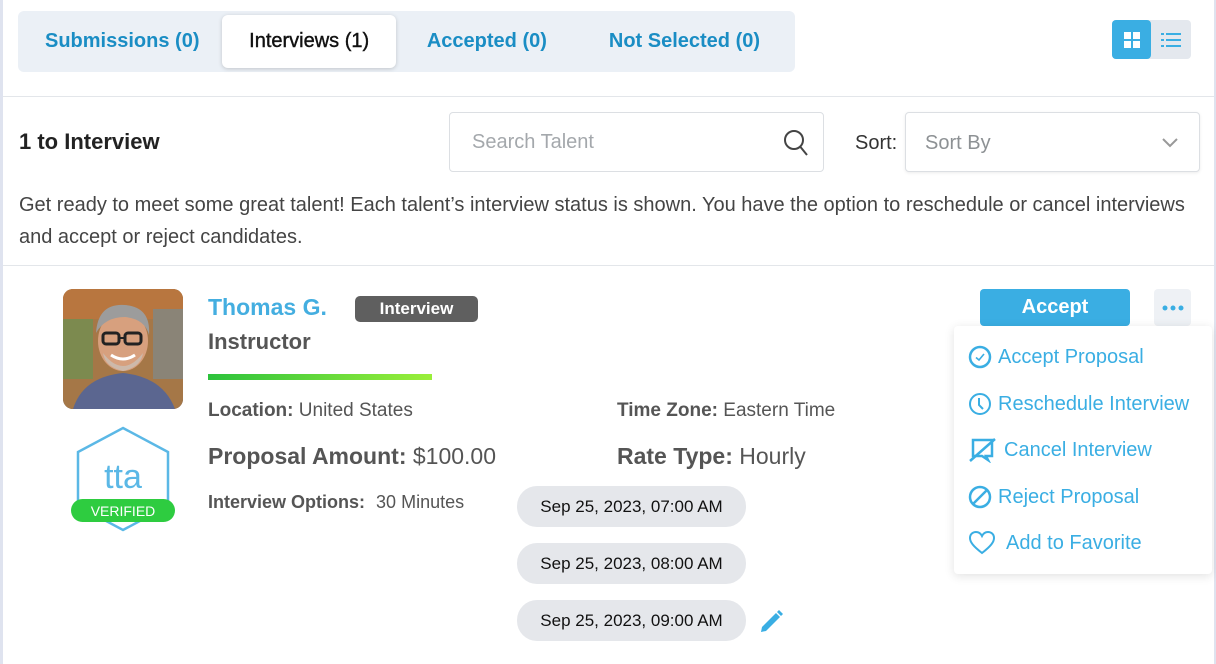  Describe the element at coordinates (771, 622) in the screenshot. I see `edit-slots-pencil-icon` at that location.